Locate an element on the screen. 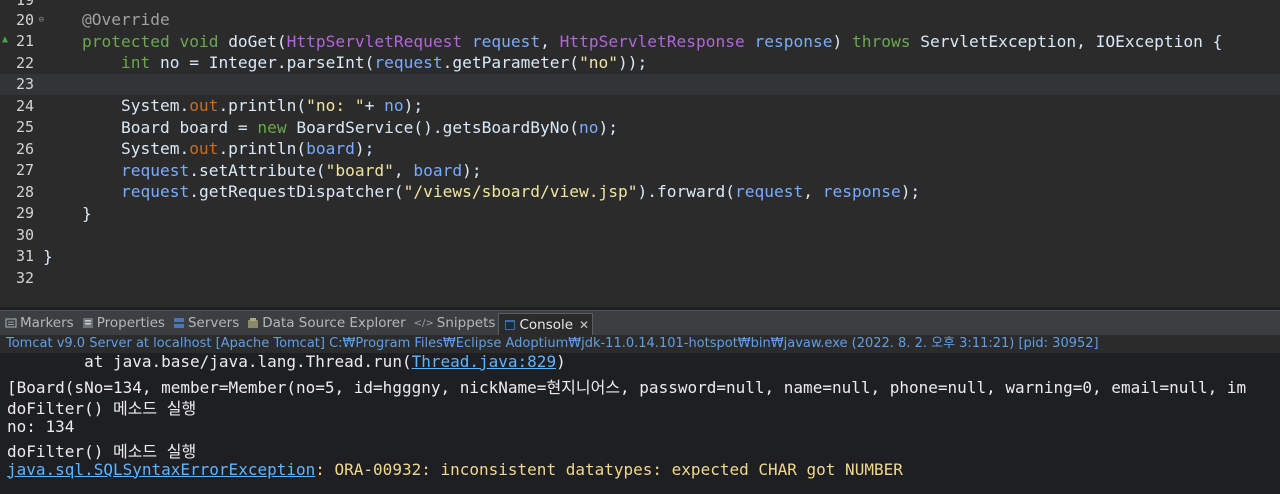 The height and width of the screenshot is (494, 1280). tab-console: Console ✕ is located at coordinates (546, 324).